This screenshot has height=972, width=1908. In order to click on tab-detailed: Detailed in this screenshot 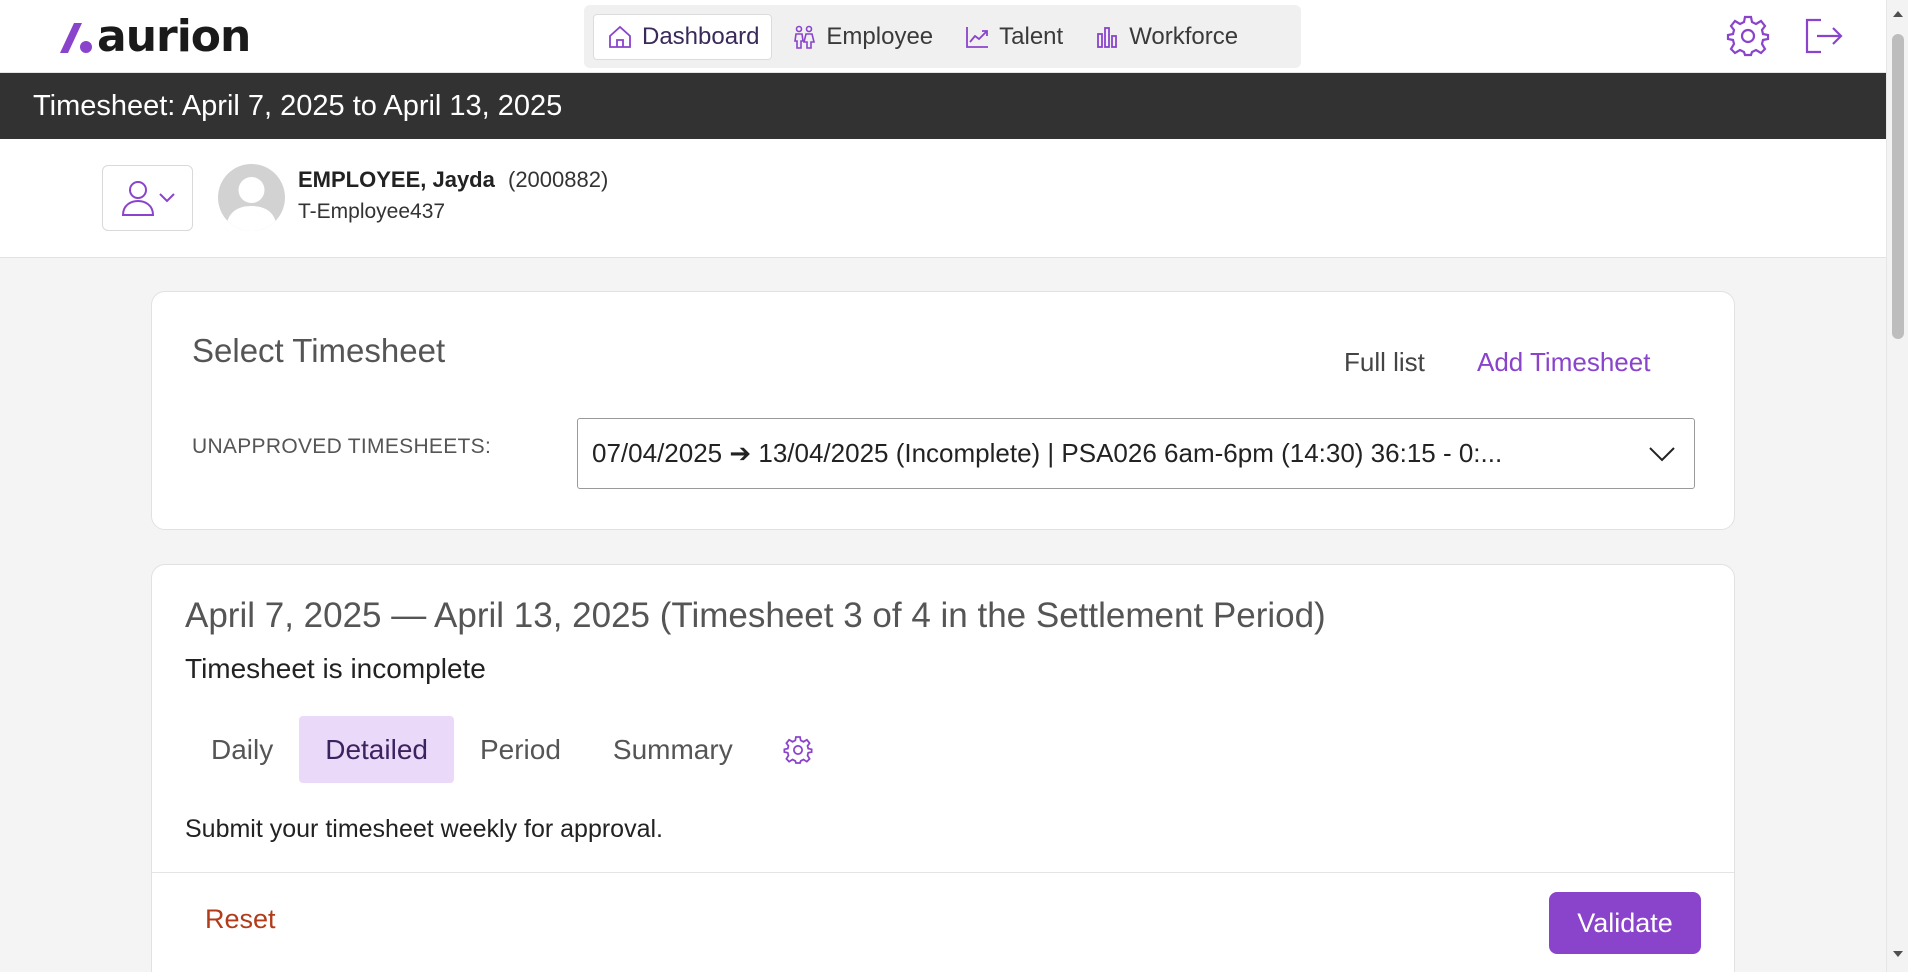, I will do `click(376, 749)`.